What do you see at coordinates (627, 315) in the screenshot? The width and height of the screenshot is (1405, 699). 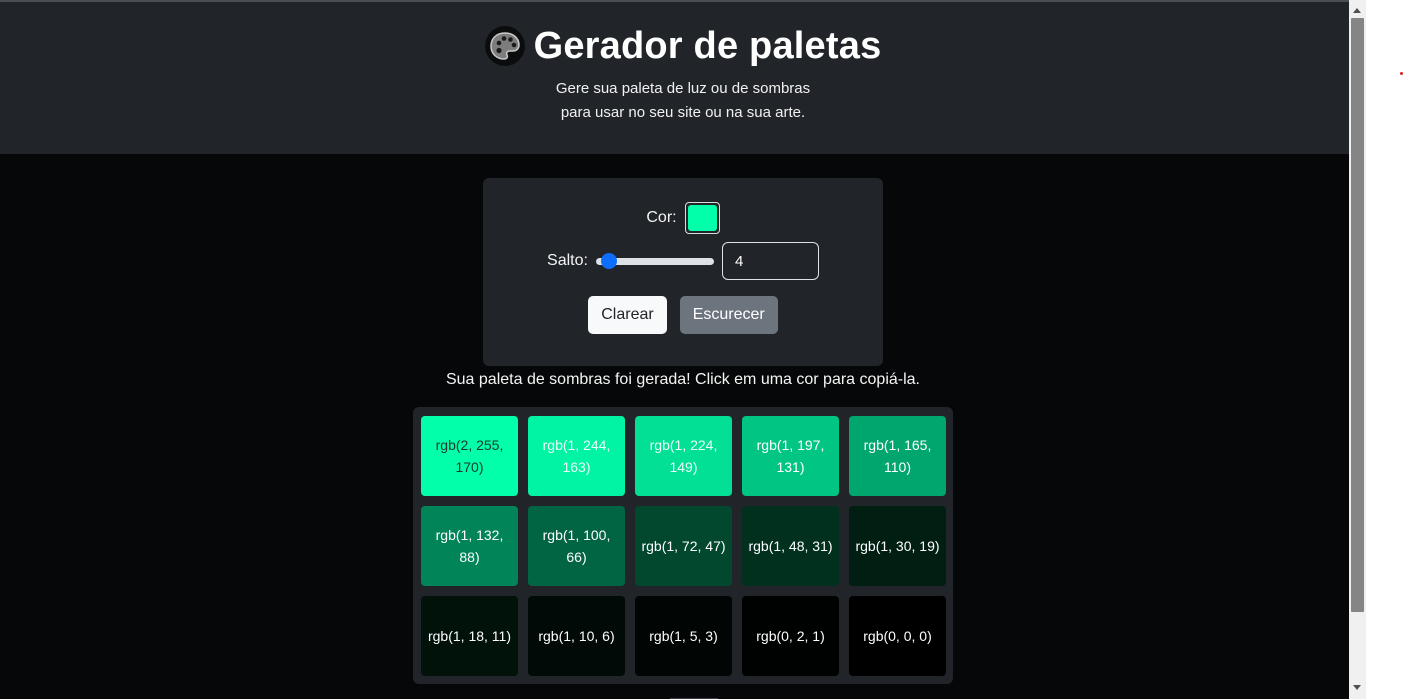 I see `lighten-button: Clarear` at bounding box center [627, 315].